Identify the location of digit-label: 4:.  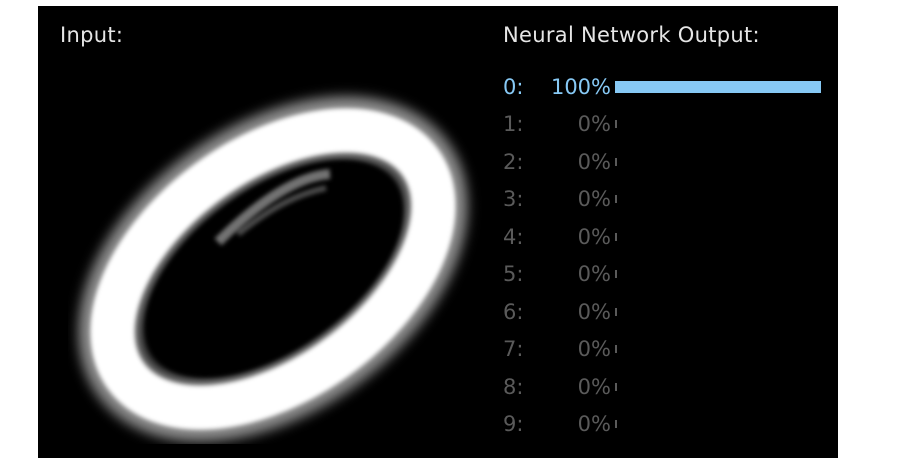
(513, 236).